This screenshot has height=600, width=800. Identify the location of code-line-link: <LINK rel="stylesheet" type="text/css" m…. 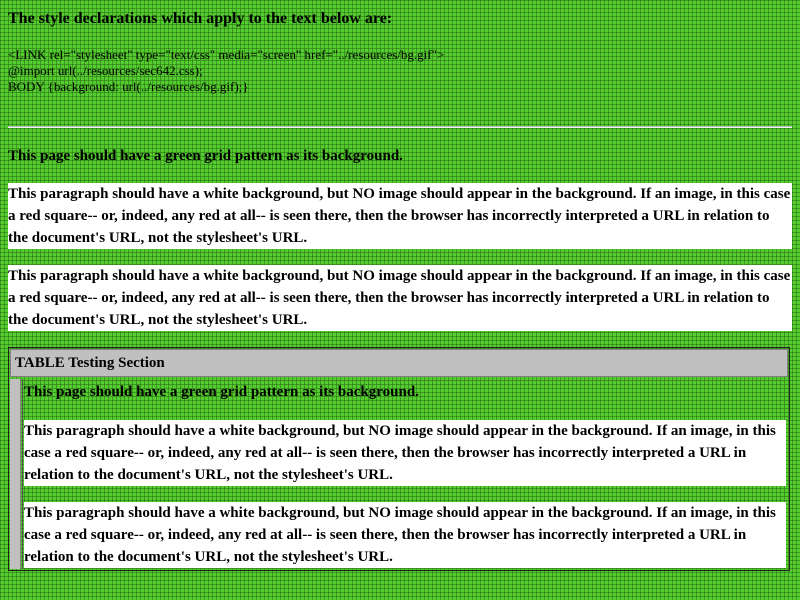
(226, 54).